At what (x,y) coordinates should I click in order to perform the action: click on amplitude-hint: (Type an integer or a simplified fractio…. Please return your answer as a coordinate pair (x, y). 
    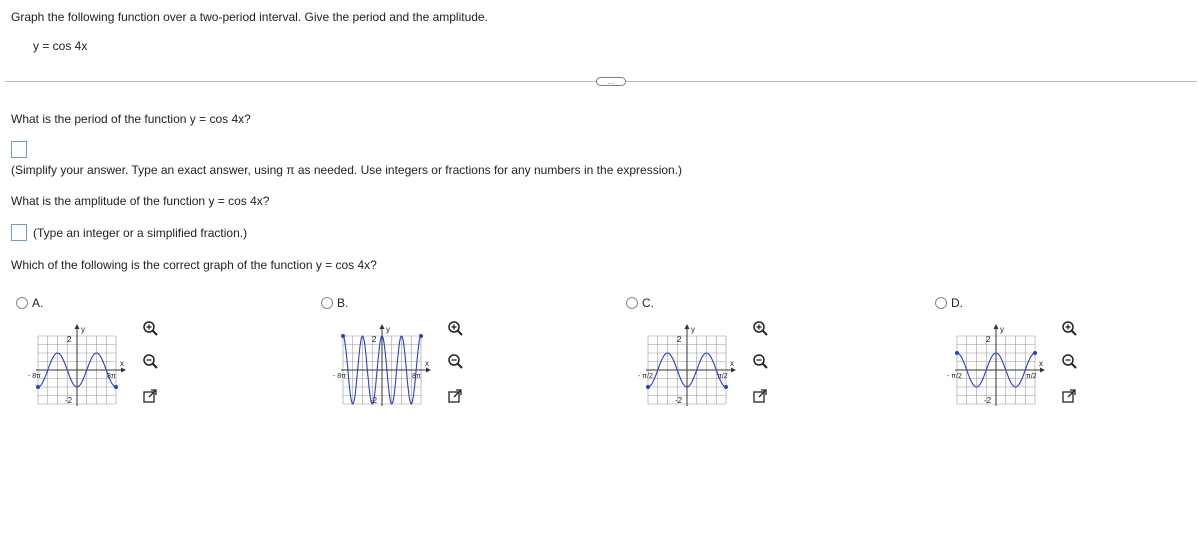
    Looking at the image, I should click on (140, 233).